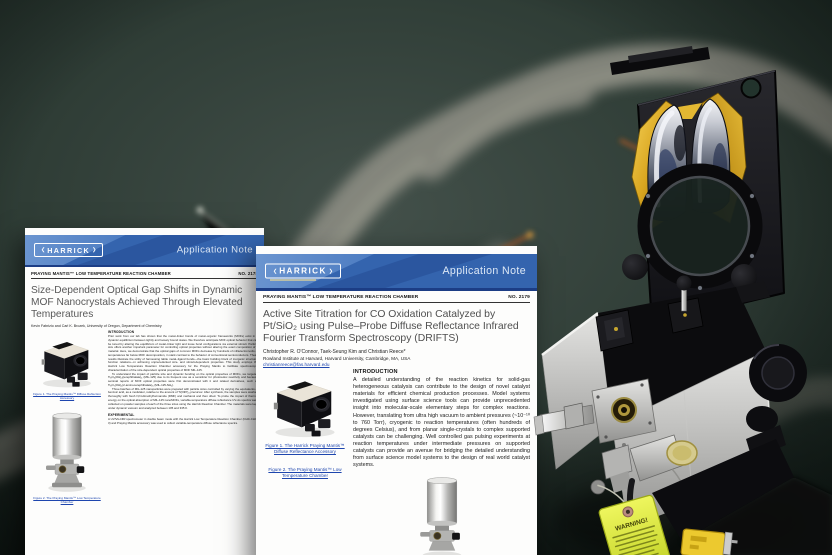 The height and width of the screenshot is (555, 832). What do you see at coordinates (296, 364) in the screenshot?
I see `email-link: christianreece@fas.harvard.edu` at bounding box center [296, 364].